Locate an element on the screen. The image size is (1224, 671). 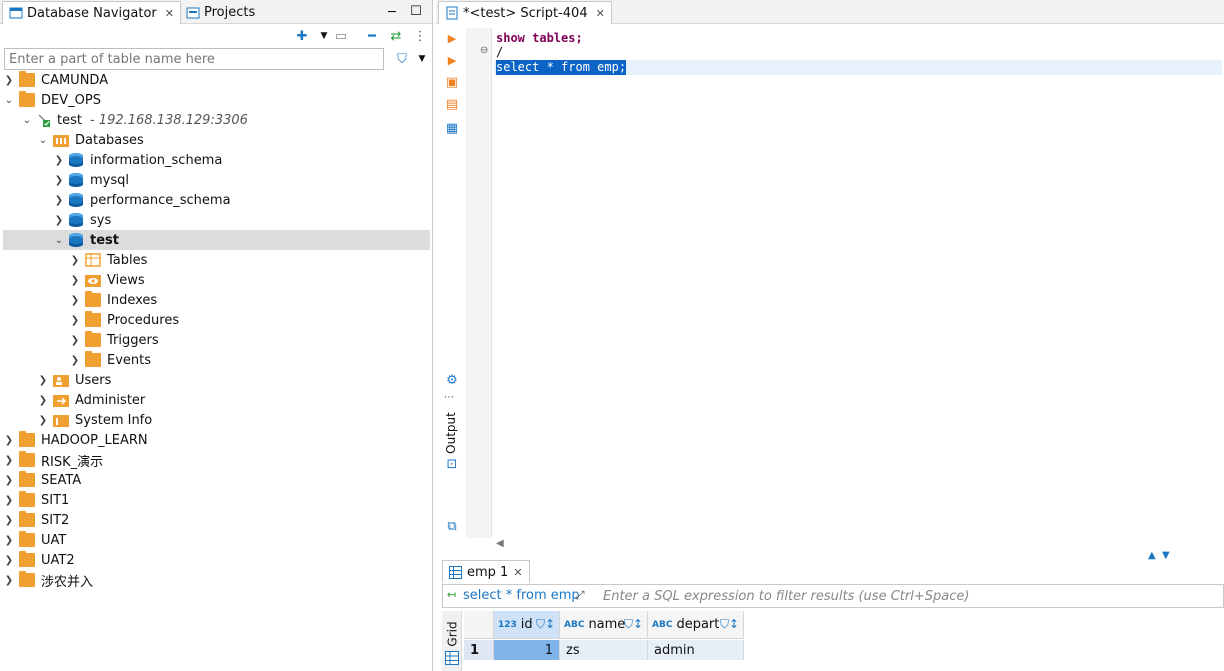
expand-filter-icon: ⤢ is located at coordinates (580, 595).